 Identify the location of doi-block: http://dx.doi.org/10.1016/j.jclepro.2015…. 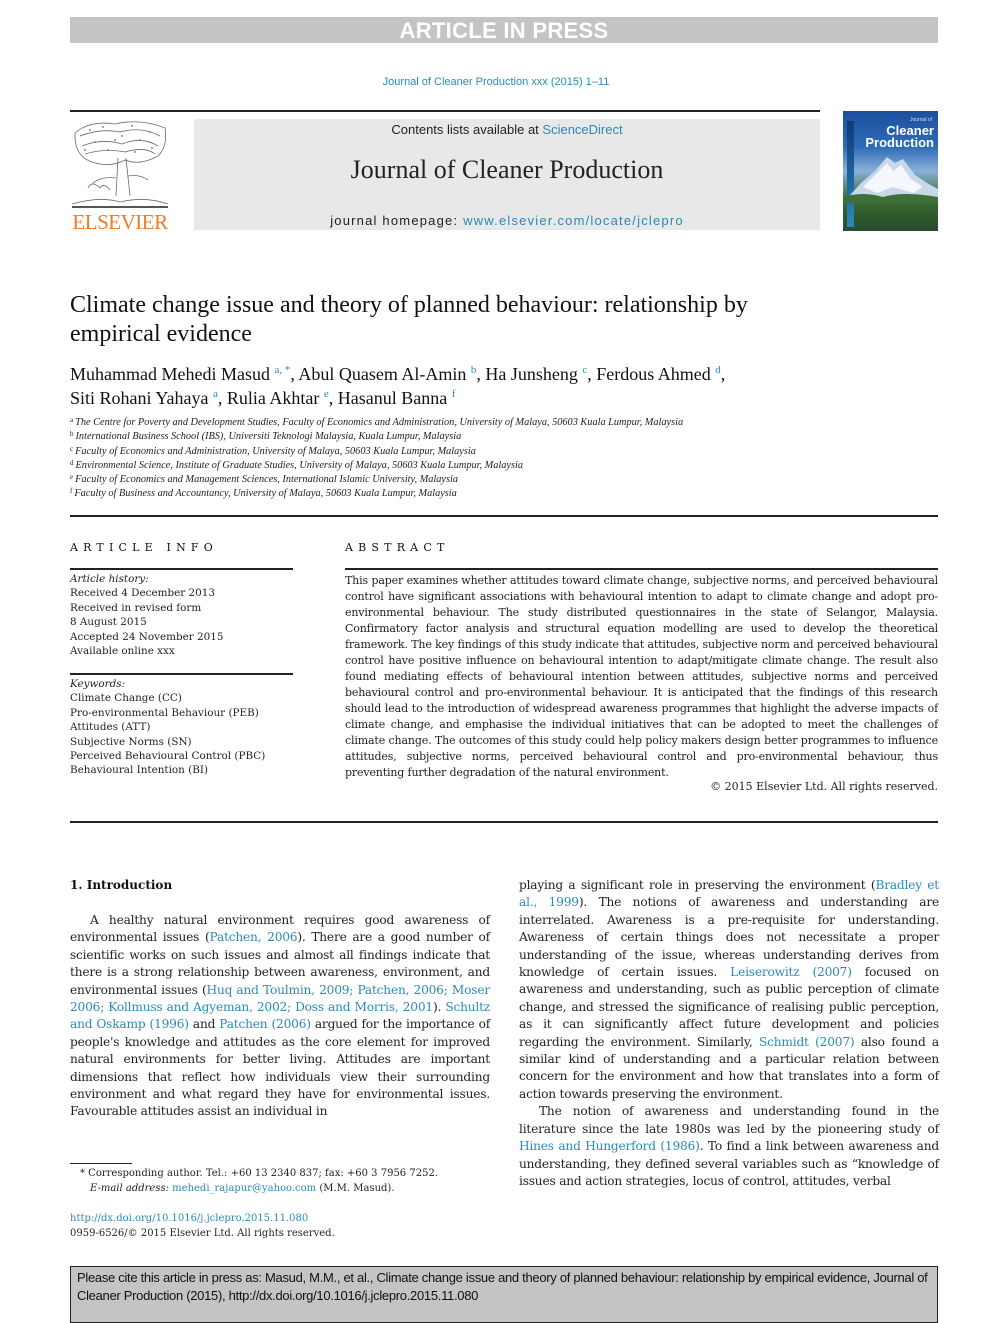
(285, 1226).